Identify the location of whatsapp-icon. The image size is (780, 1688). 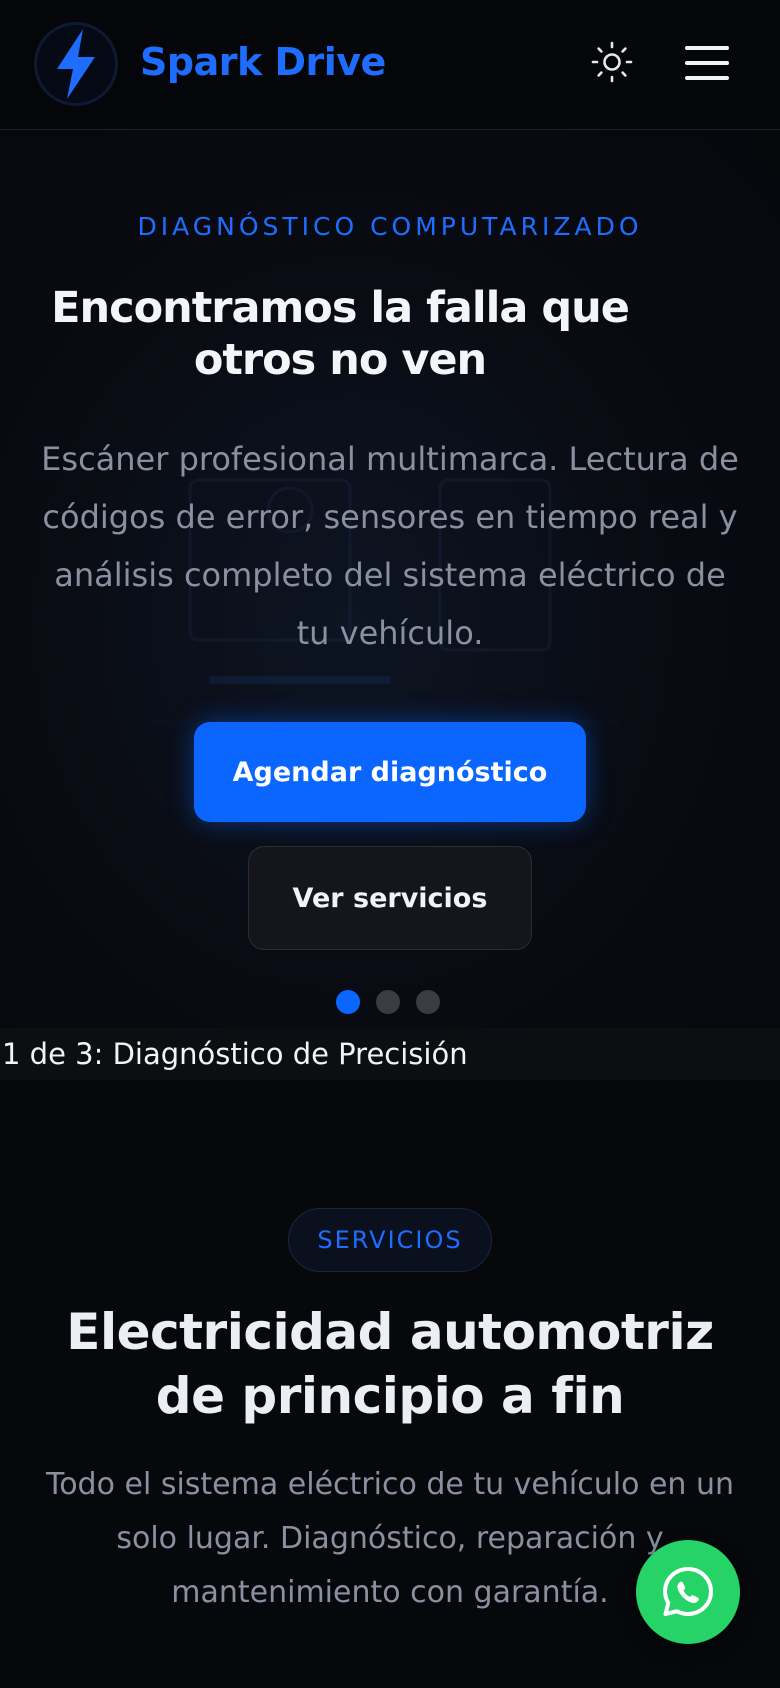
(688, 1592).